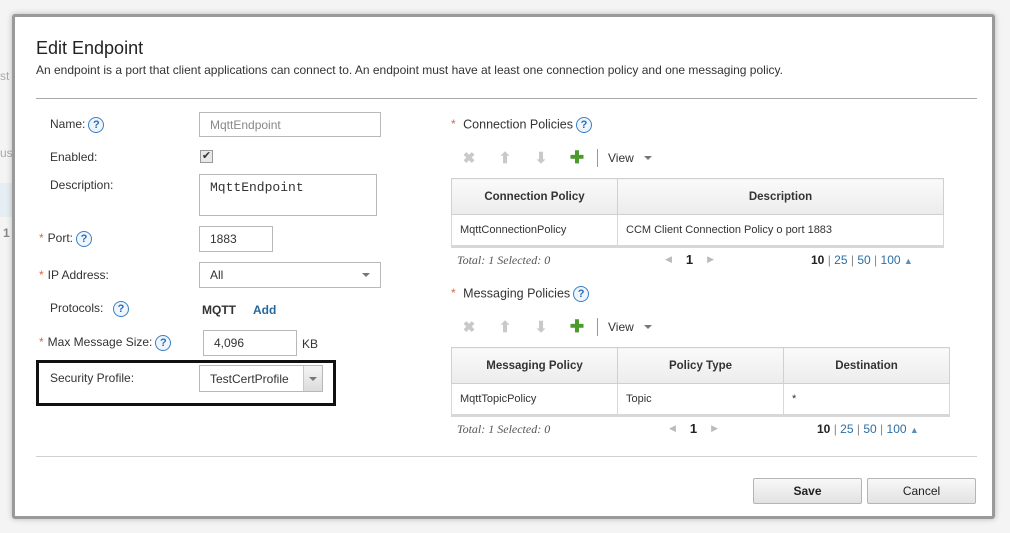 Image resolution: width=1010 pixels, height=533 pixels. Describe the element at coordinates (534, 365) in the screenshot. I see `column-header: Messaging Policy` at that location.